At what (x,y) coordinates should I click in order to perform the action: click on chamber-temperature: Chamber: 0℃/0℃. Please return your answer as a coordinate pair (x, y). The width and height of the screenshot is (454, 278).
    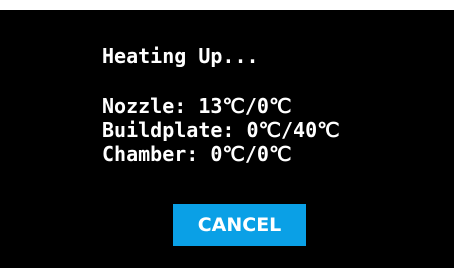
    Looking at the image, I should click on (197, 154).